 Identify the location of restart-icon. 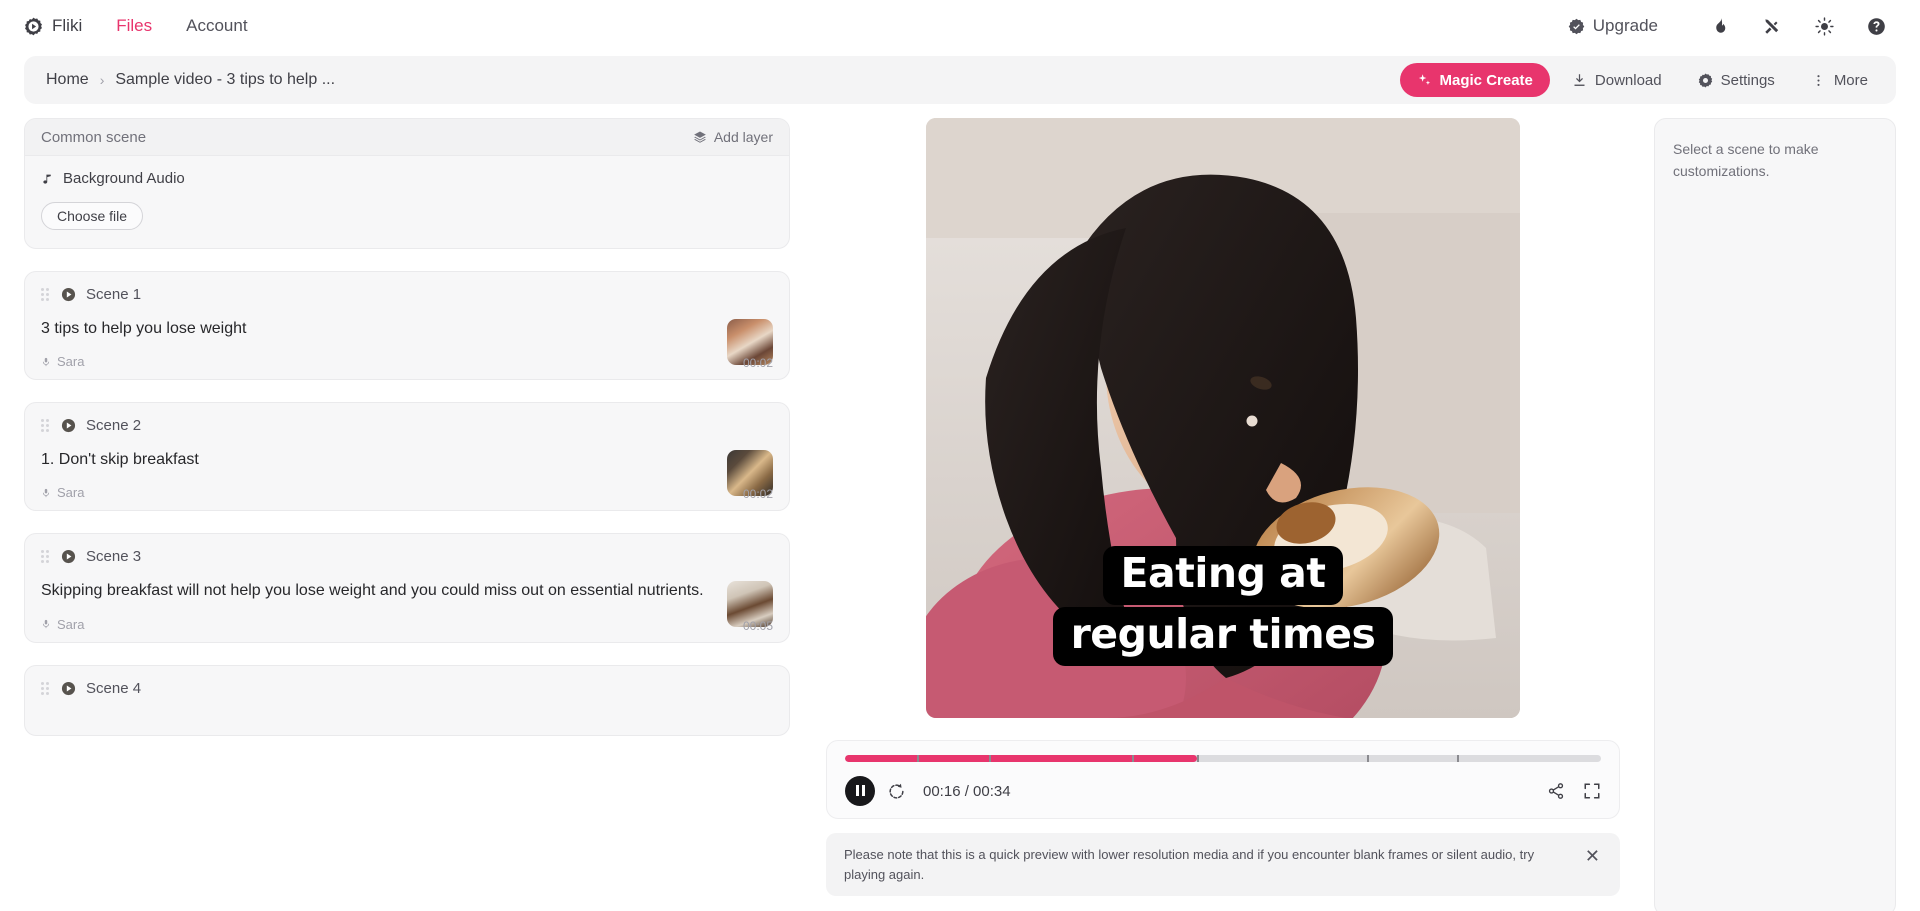
(896, 791).